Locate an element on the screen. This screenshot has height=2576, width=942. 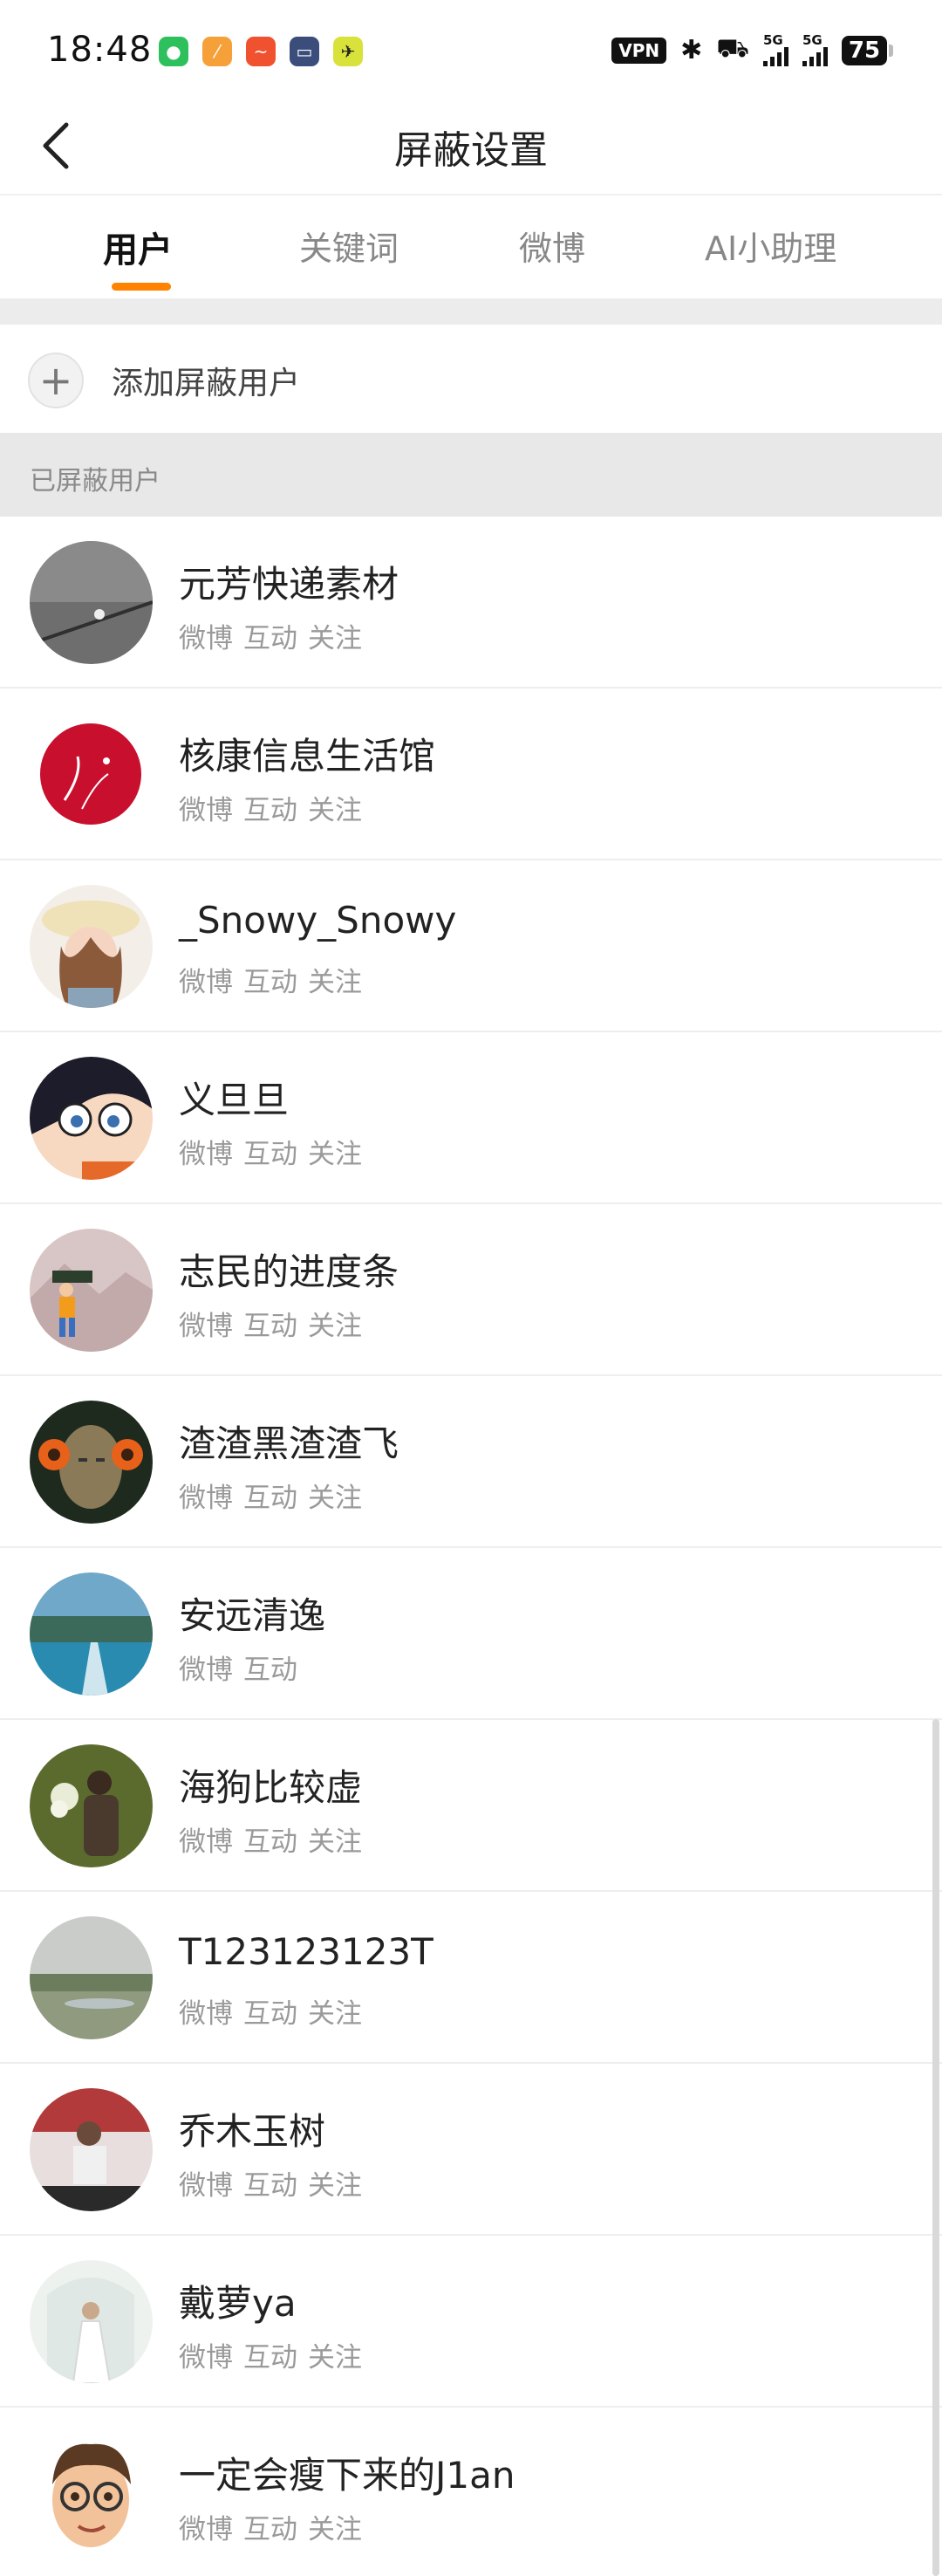
app-blue-icon: ▭ is located at coordinates (304, 52).